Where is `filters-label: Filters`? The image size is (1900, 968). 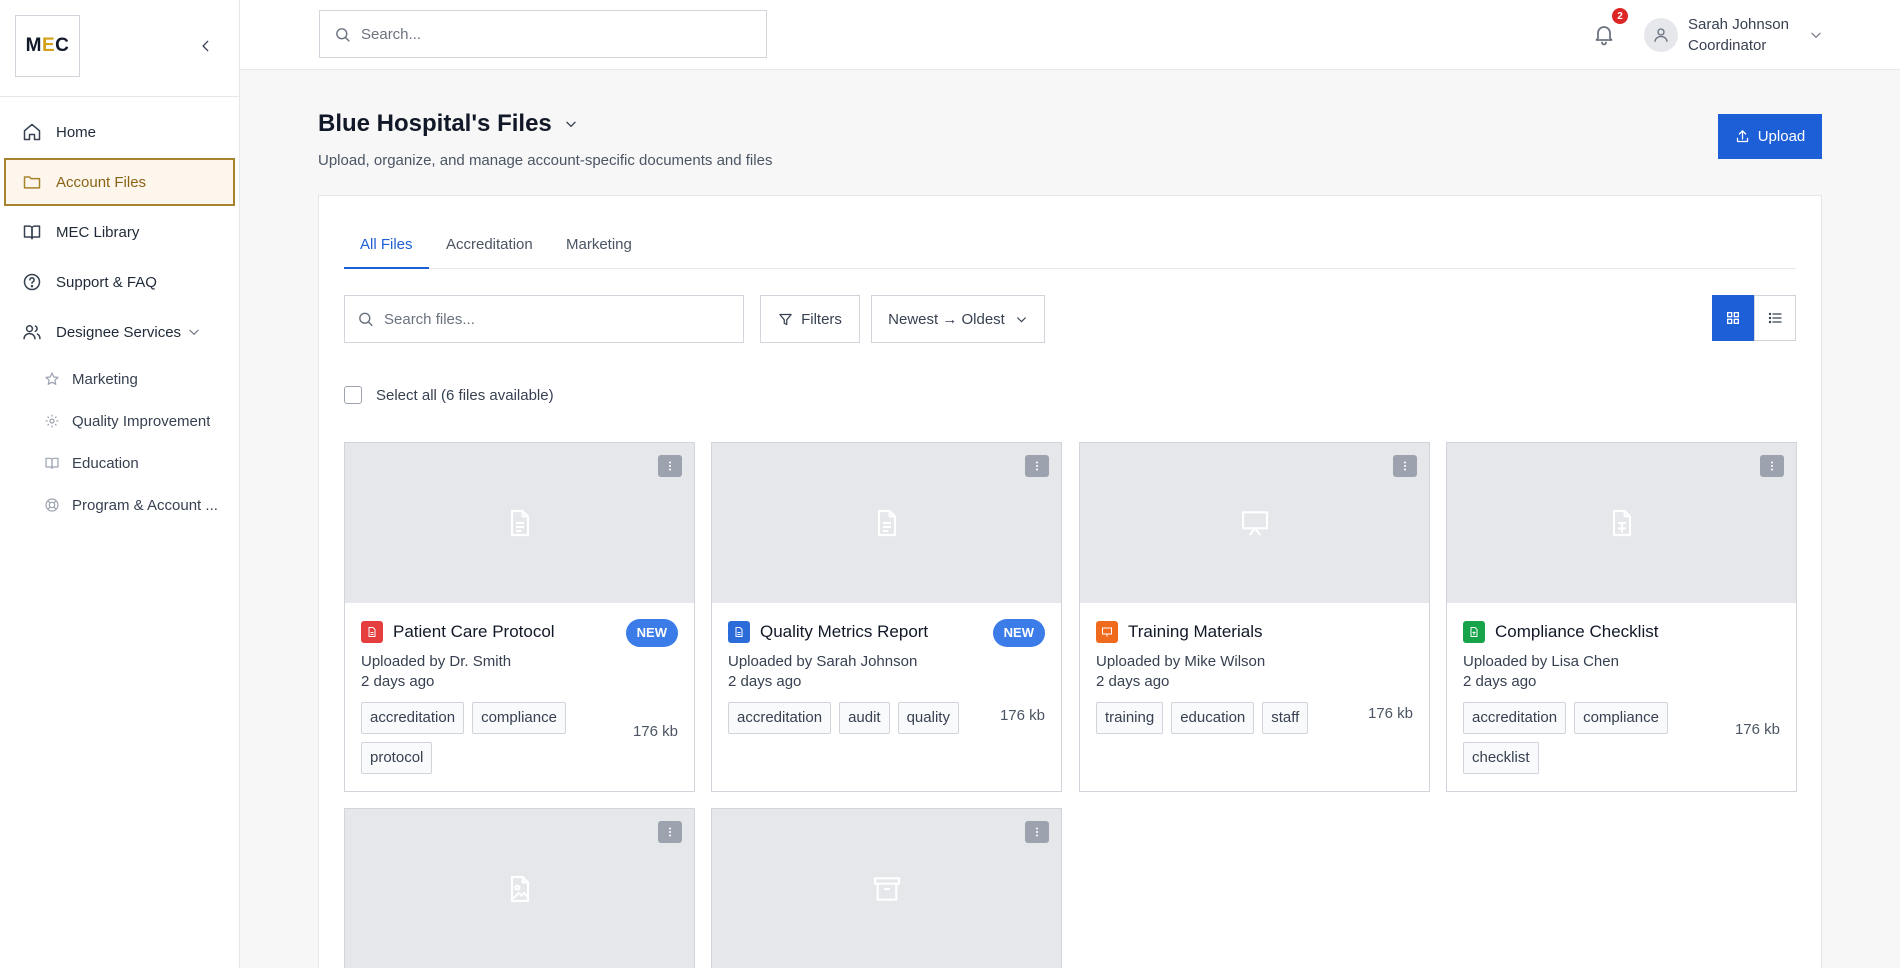
filters-label: Filters is located at coordinates (821, 319).